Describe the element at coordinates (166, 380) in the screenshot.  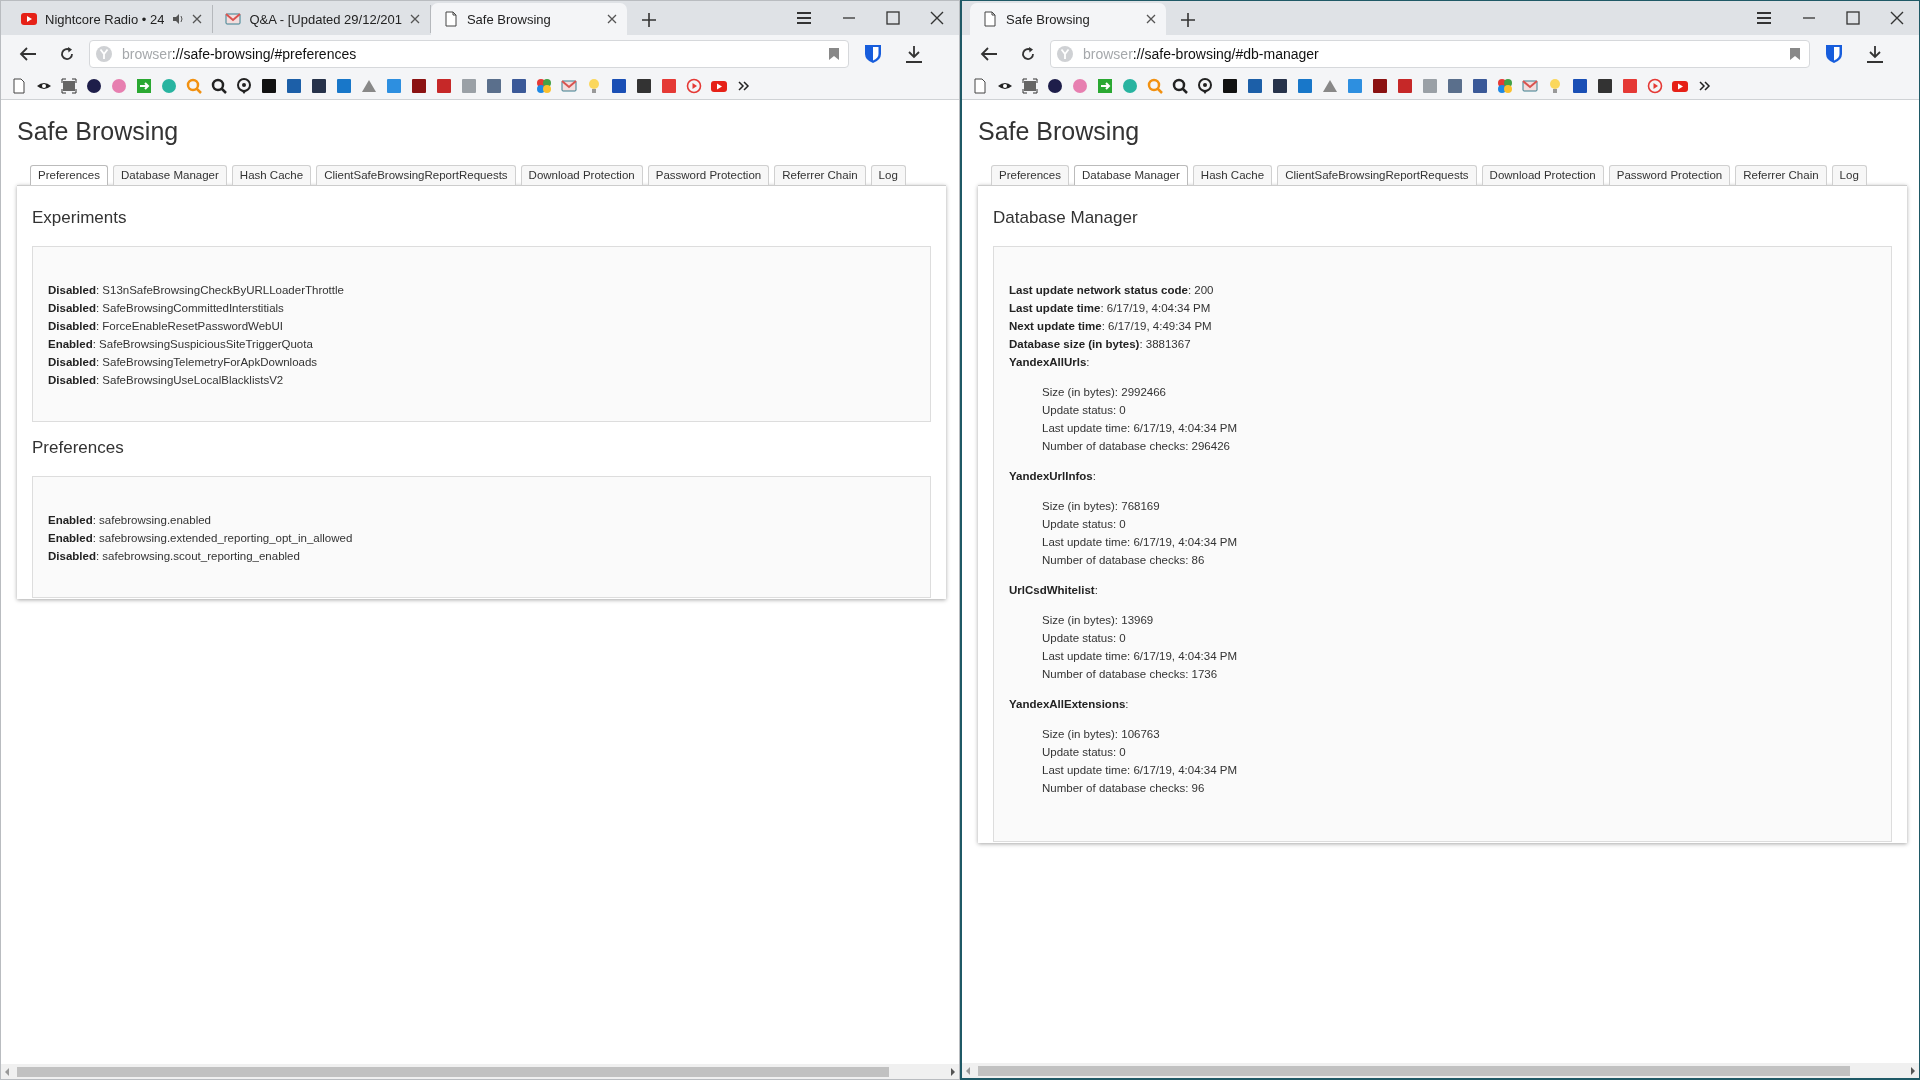
I see `info-line: Disabled: SafeBrowsingUseLocalBlacklistsV2` at that location.